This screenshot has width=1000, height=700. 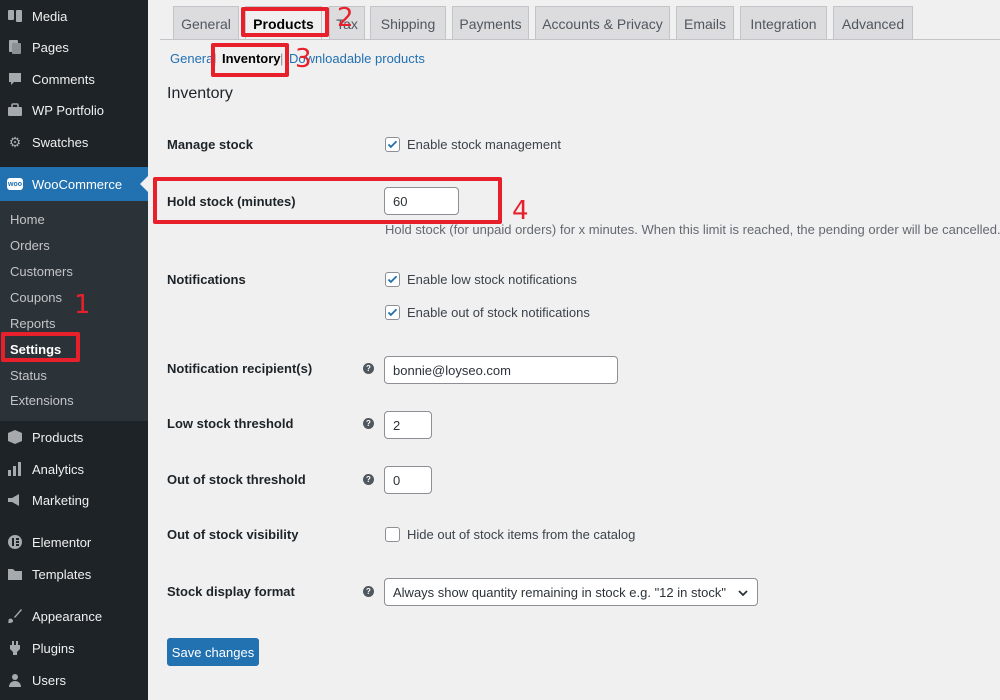 What do you see at coordinates (63, 79) in the screenshot?
I see `menu-comments-label: Comments` at bounding box center [63, 79].